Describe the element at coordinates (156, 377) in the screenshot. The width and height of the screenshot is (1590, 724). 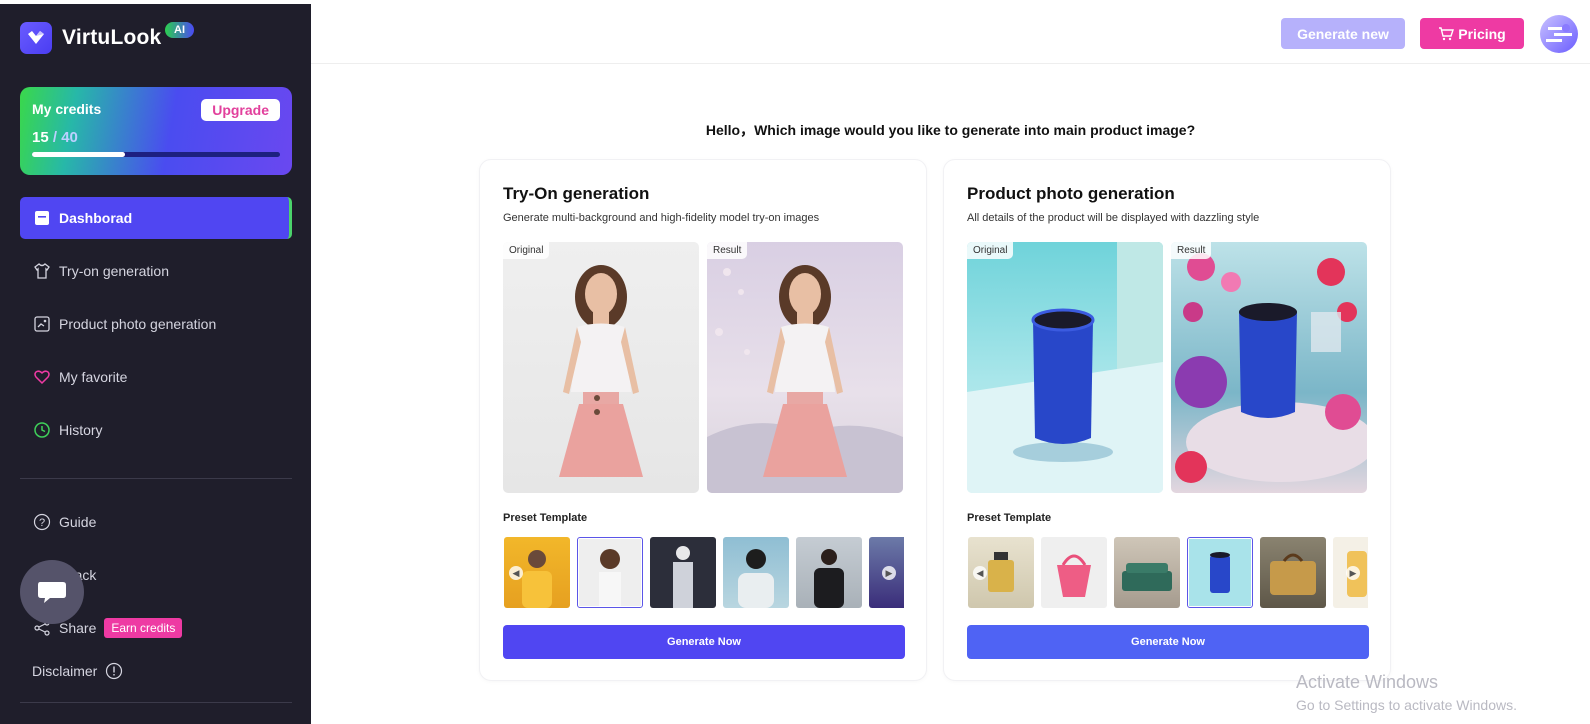
I see `nav-item-favorite: My favorite` at that location.